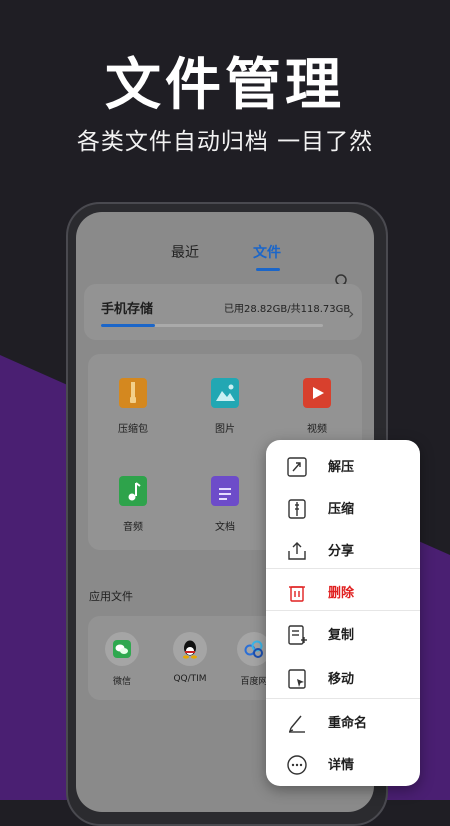 Image resolution: width=450 pixels, height=826 pixels. What do you see at coordinates (121, 682) in the screenshot?
I see `app-label: 微信` at bounding box center [121, 682].